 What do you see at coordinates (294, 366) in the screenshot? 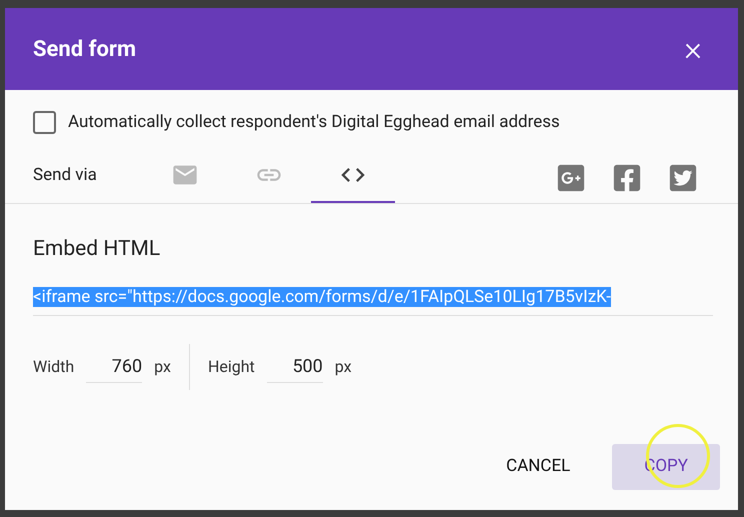
I see `input-field: 500` at bounding box center [294, 366].